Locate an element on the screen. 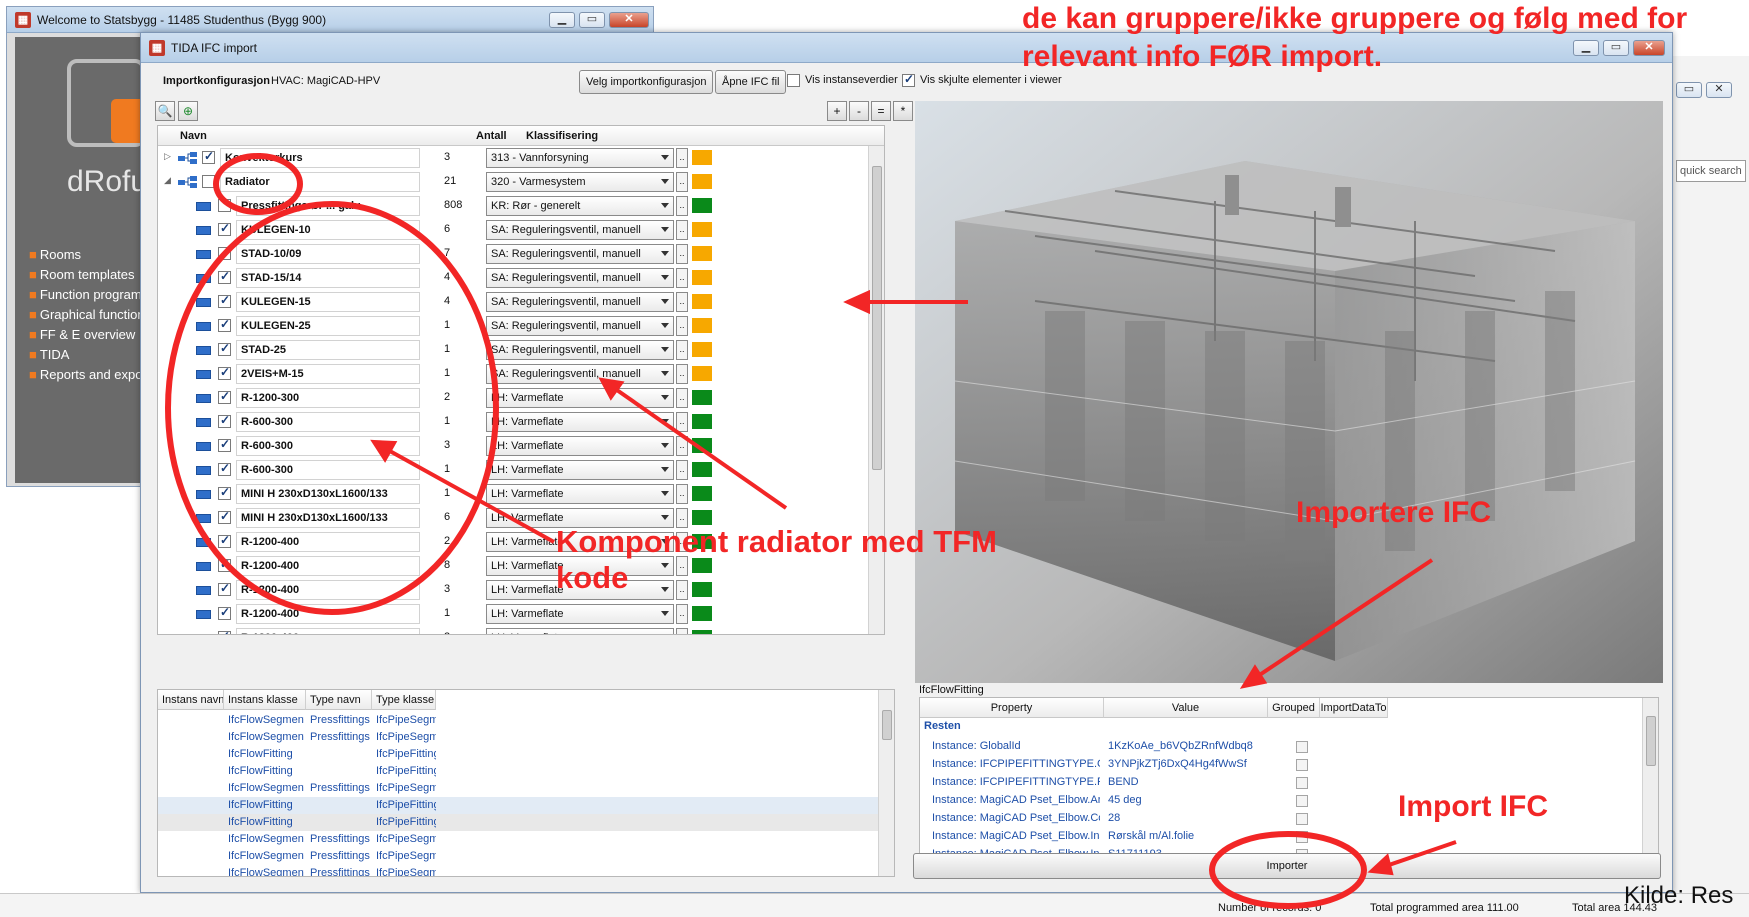 This screenshot has height=917, width=1749. open-ifc-file-button: Åpne IFC fil is located at coordinates (751, 82).